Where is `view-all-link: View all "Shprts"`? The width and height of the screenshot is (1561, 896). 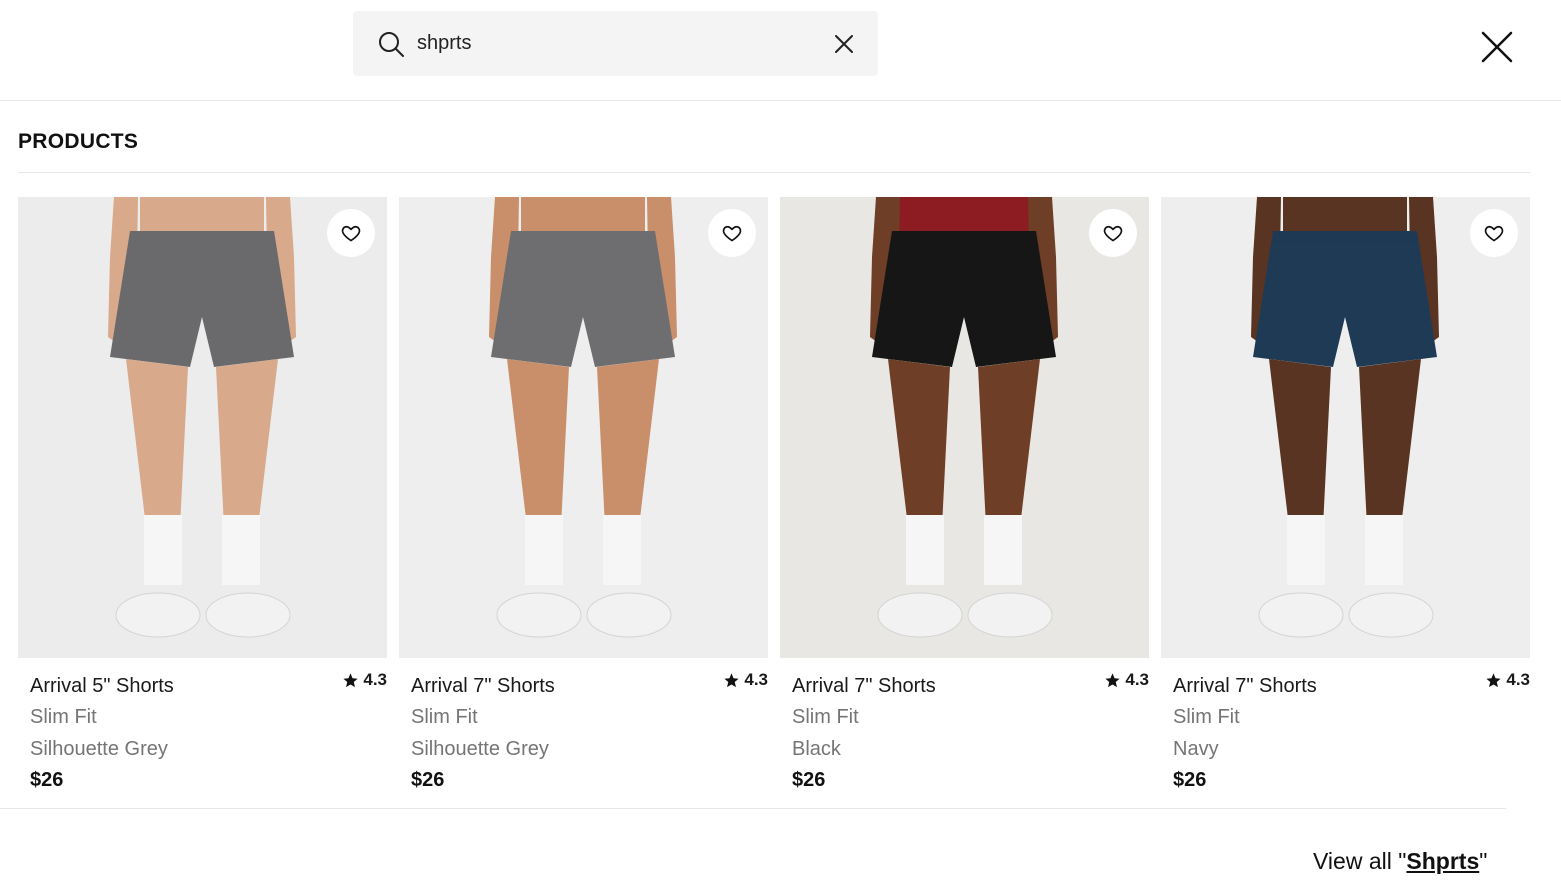 view-all-link: View all "Shprts" is located at coordinates (1400, 861).